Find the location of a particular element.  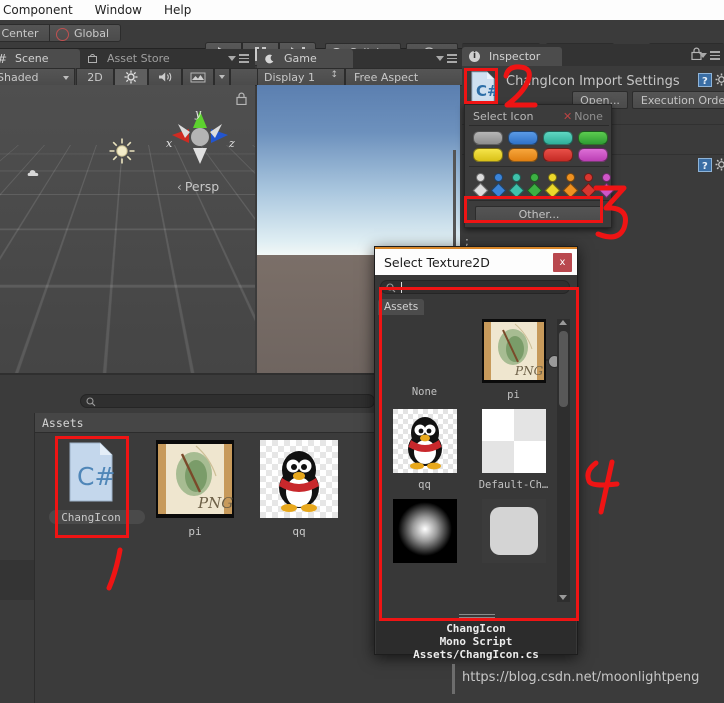

scrollbar-thumb is located at coordinates (563, 369).